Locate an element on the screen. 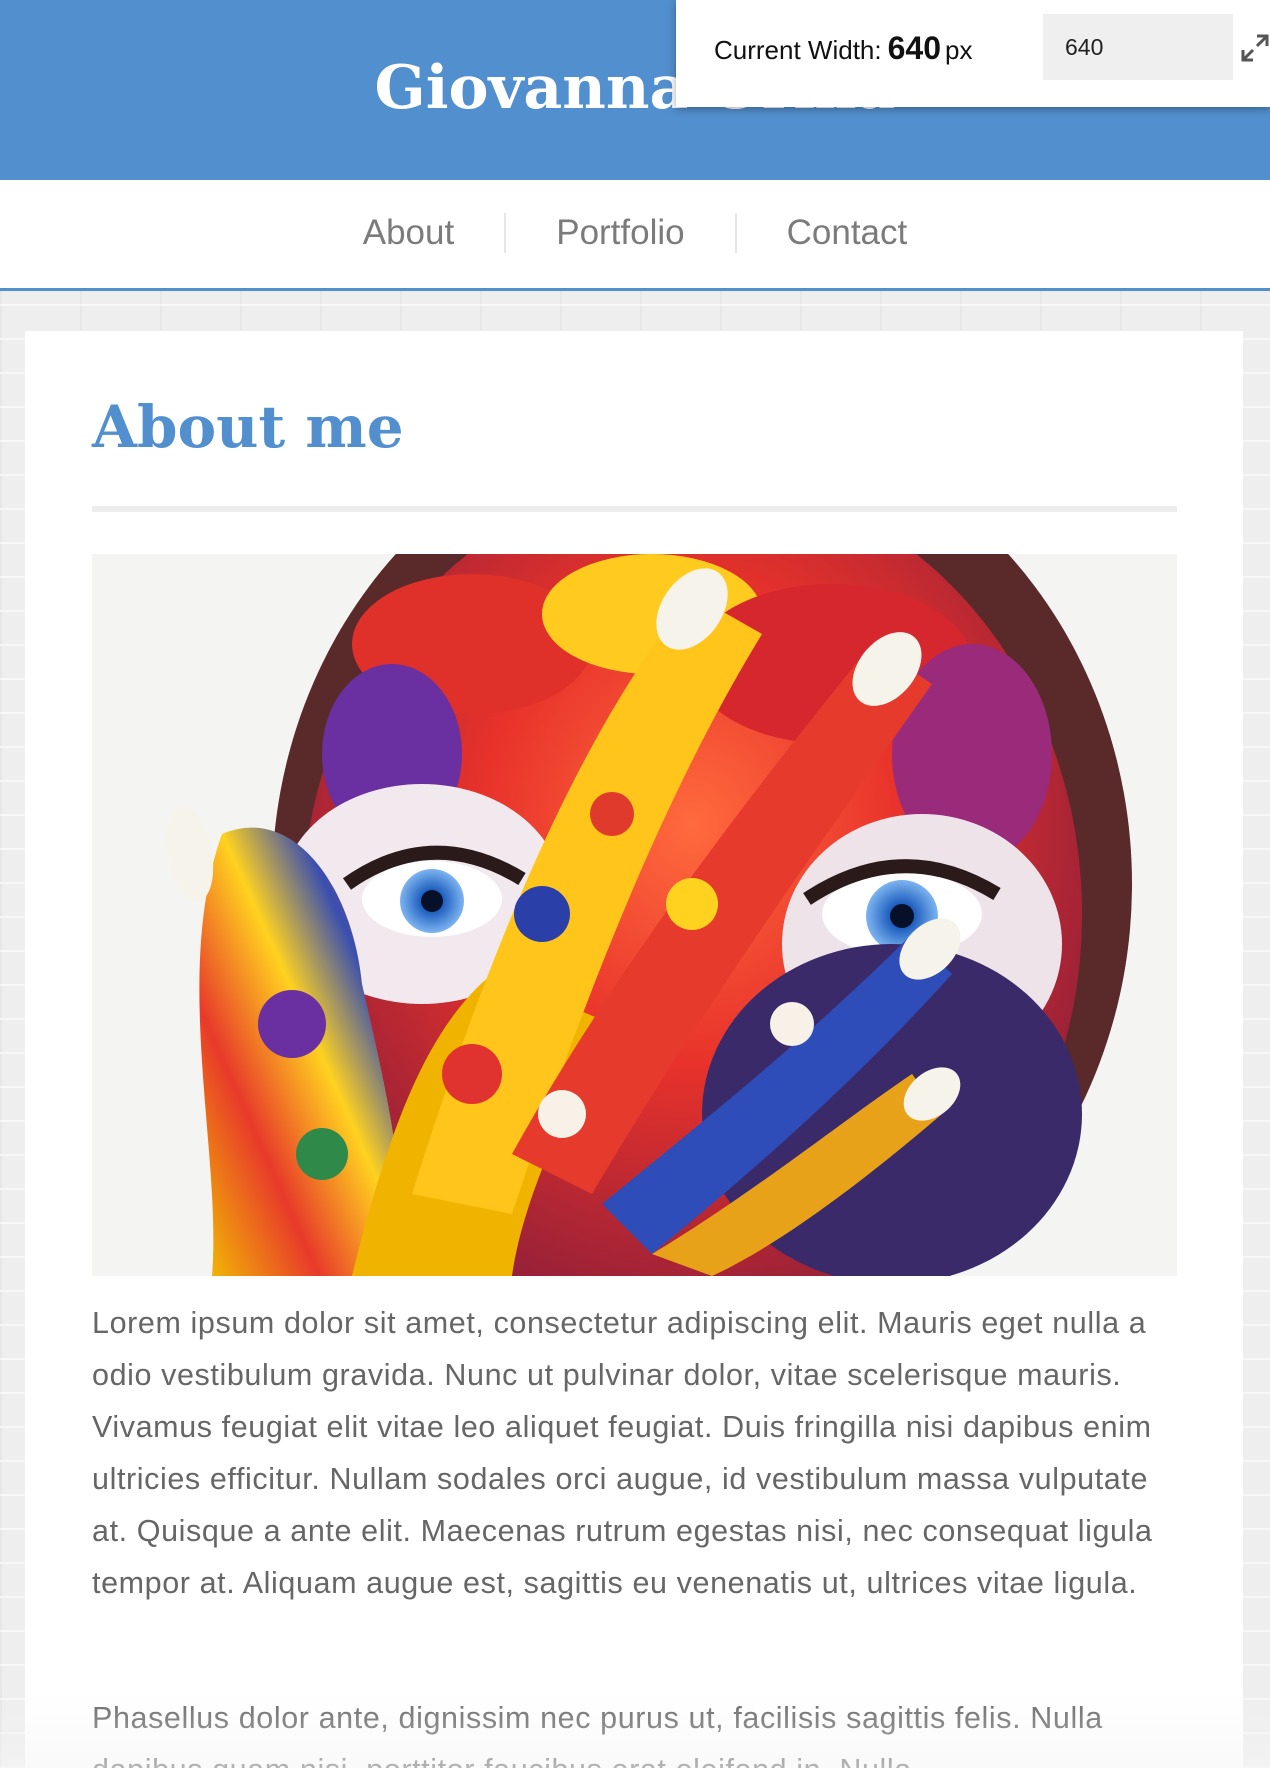  main-nav: About Portfolio Contact is located at coordinates (635, 235).